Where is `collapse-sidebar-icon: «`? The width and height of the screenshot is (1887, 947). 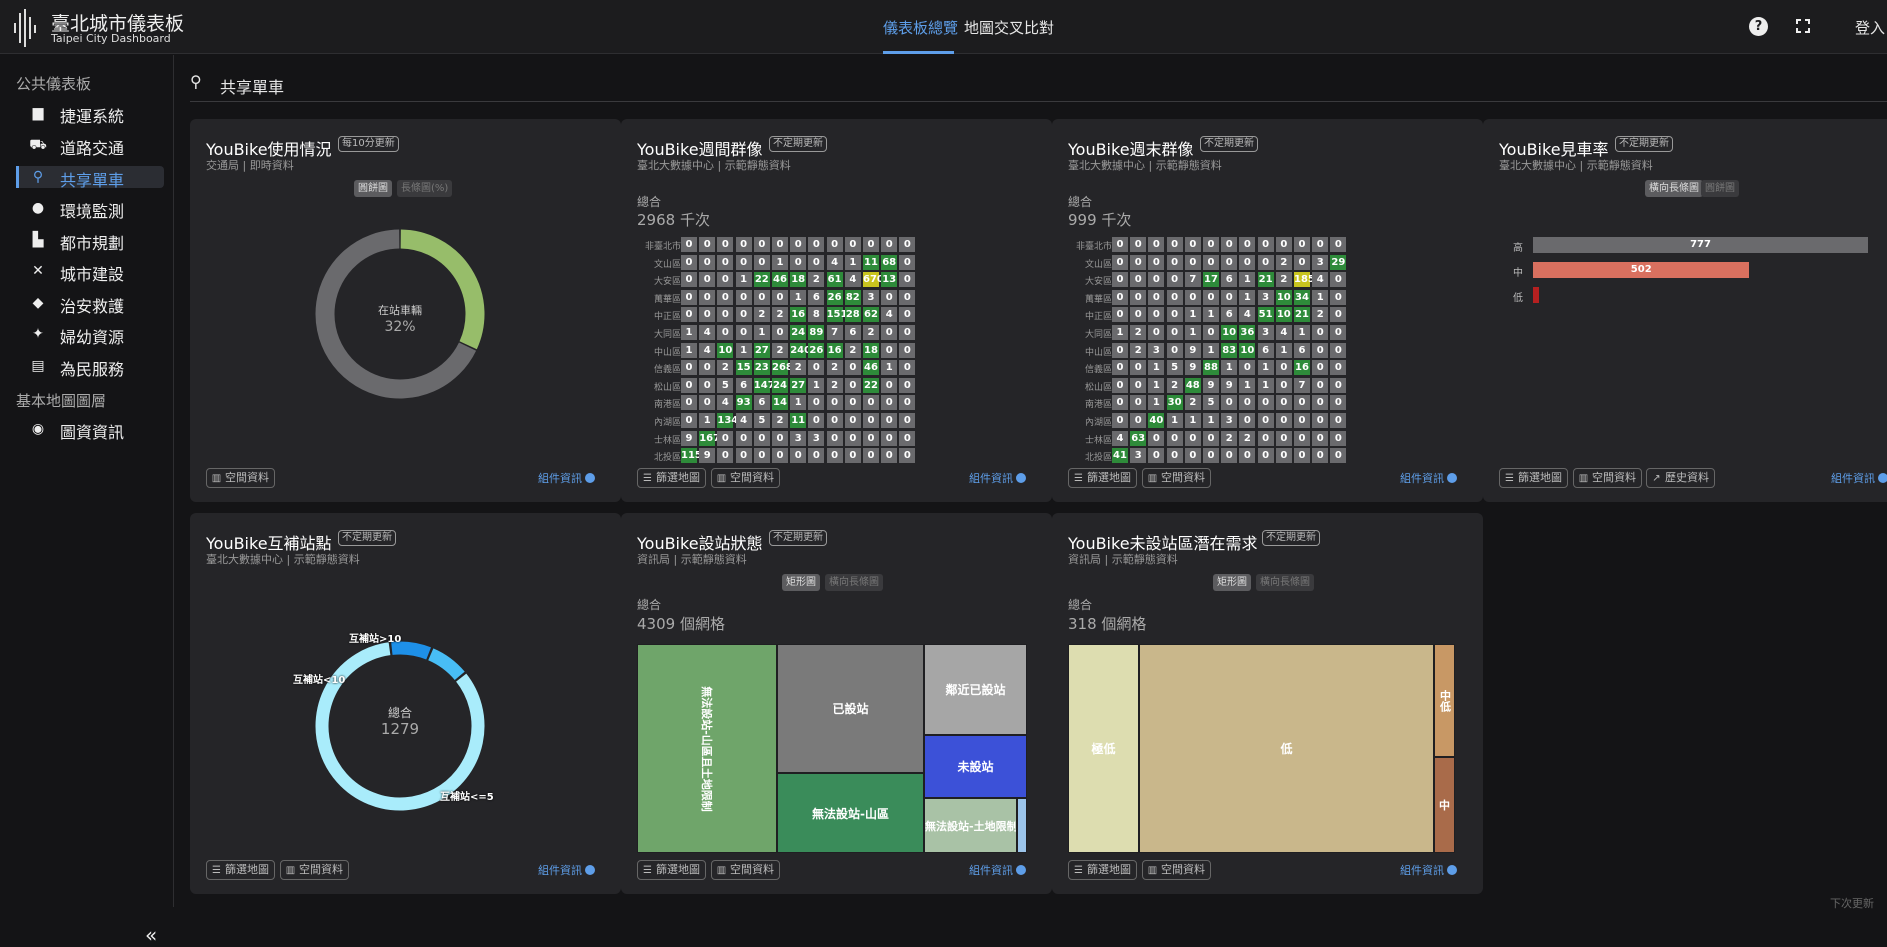 collapse-sidebar-icon: « is located at coordinates (151, 935).